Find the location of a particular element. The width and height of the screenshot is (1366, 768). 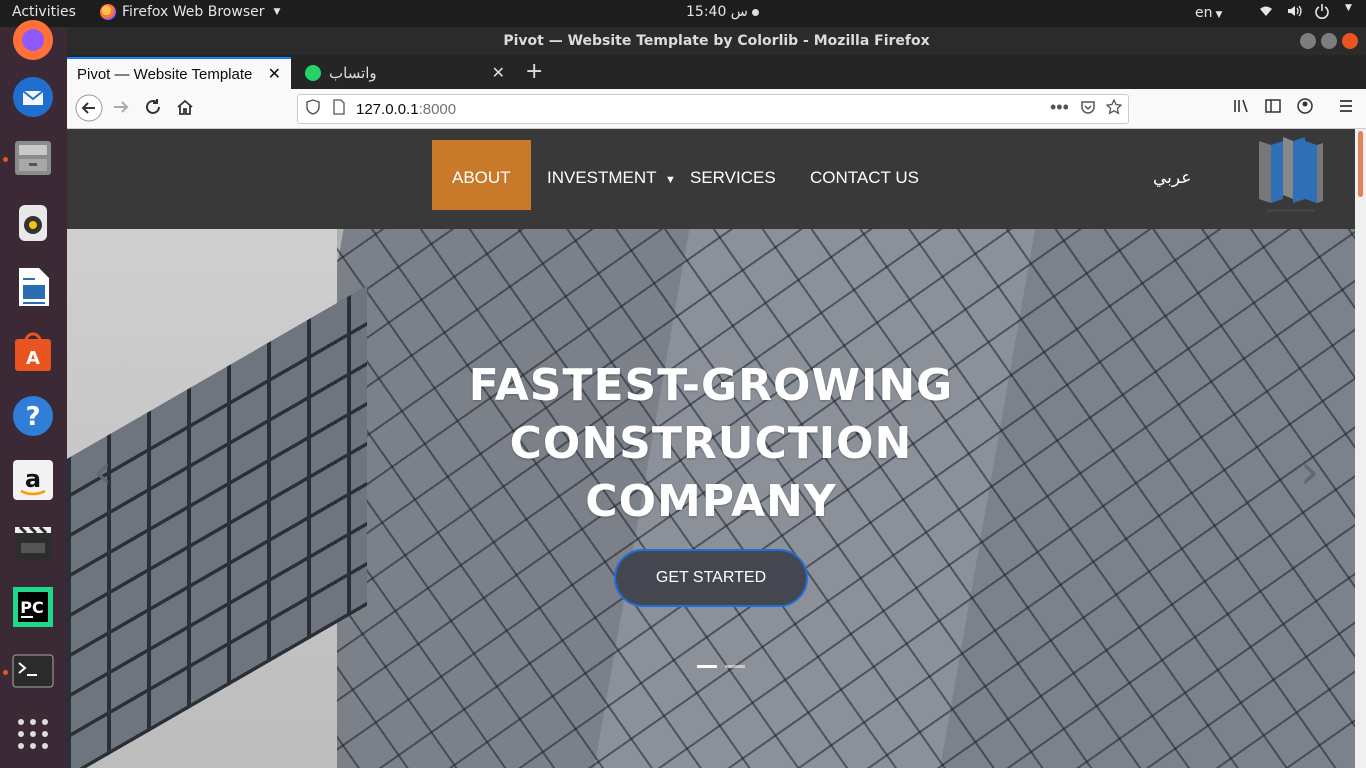

hamburger-menu-icon is located at coordinates (1346, 108).